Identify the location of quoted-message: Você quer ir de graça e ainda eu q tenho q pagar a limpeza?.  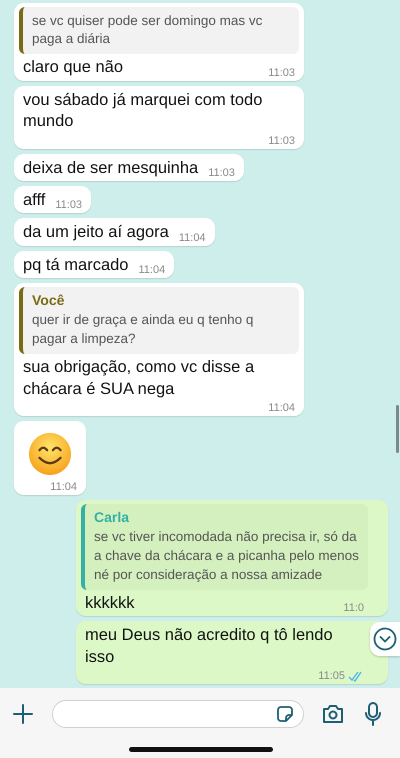
(159, 320).